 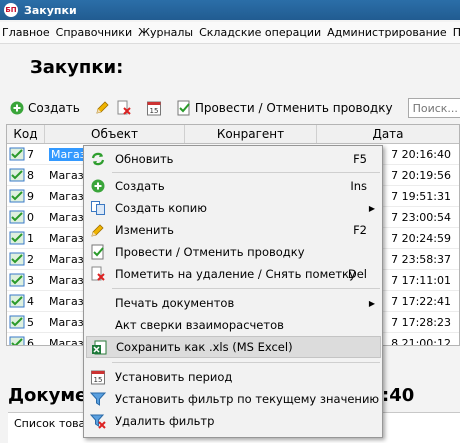 What do you see at coordinates (95, 32) in the screenshot?
I see `menu-item-references: Справочники` at bounding box center [95, 32].